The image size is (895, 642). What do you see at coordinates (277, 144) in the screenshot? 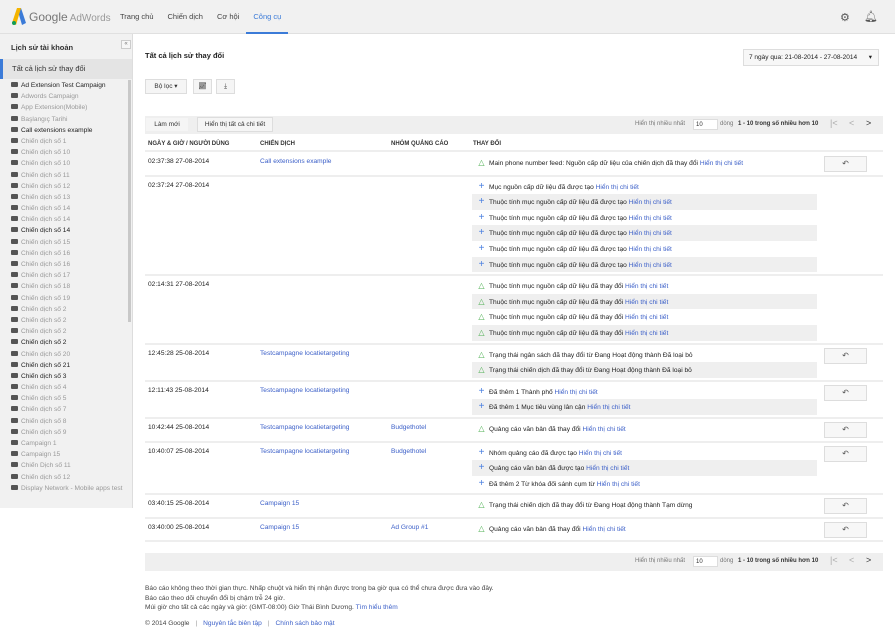
I see `col-header-campaign: CHIẾN DỊCH` at bounding box center [277, 144].